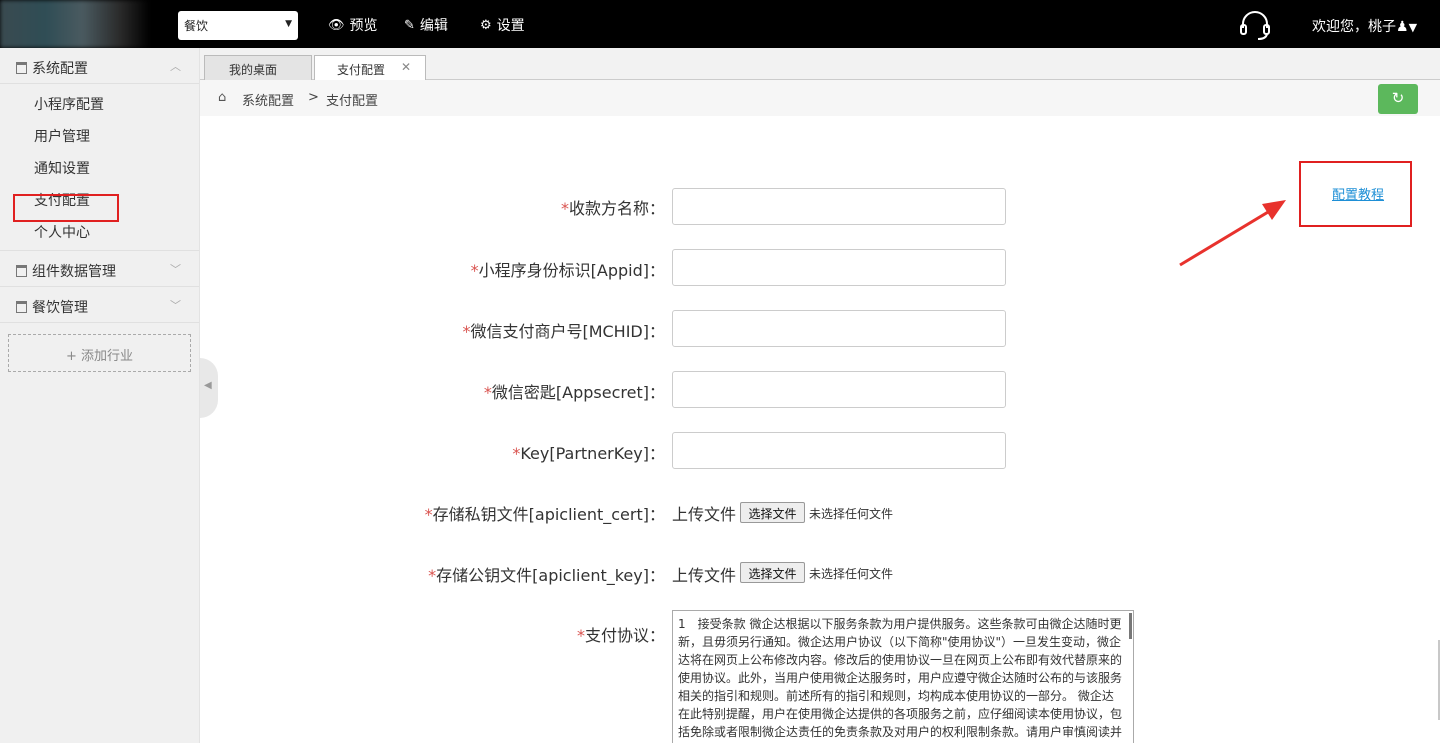 The width and height of the screenshot is (1440, 743). I want to click on sidebar-section-catering: 餐饮管理 ﹀, so click(99, 305).